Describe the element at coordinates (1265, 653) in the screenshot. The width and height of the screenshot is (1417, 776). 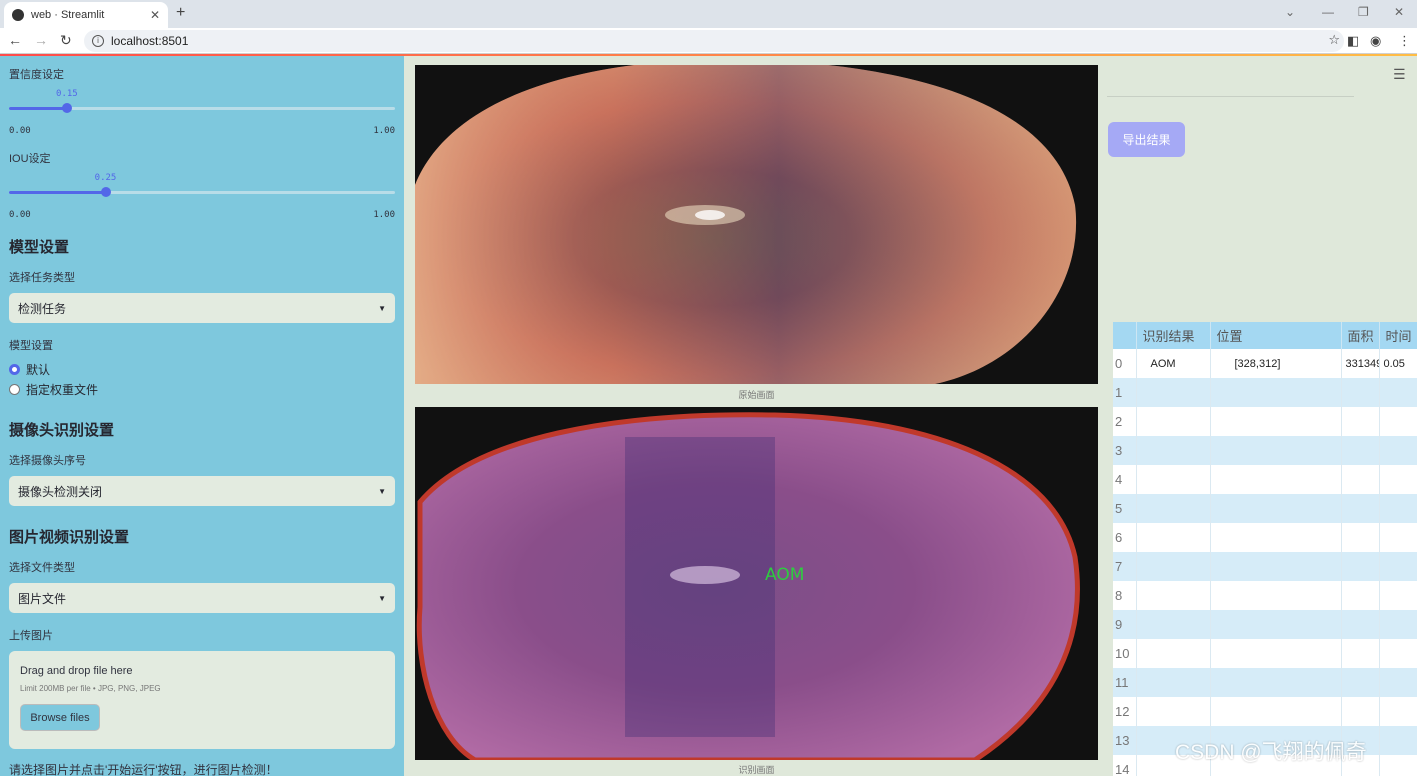
I see `table-row: 10` at that location.